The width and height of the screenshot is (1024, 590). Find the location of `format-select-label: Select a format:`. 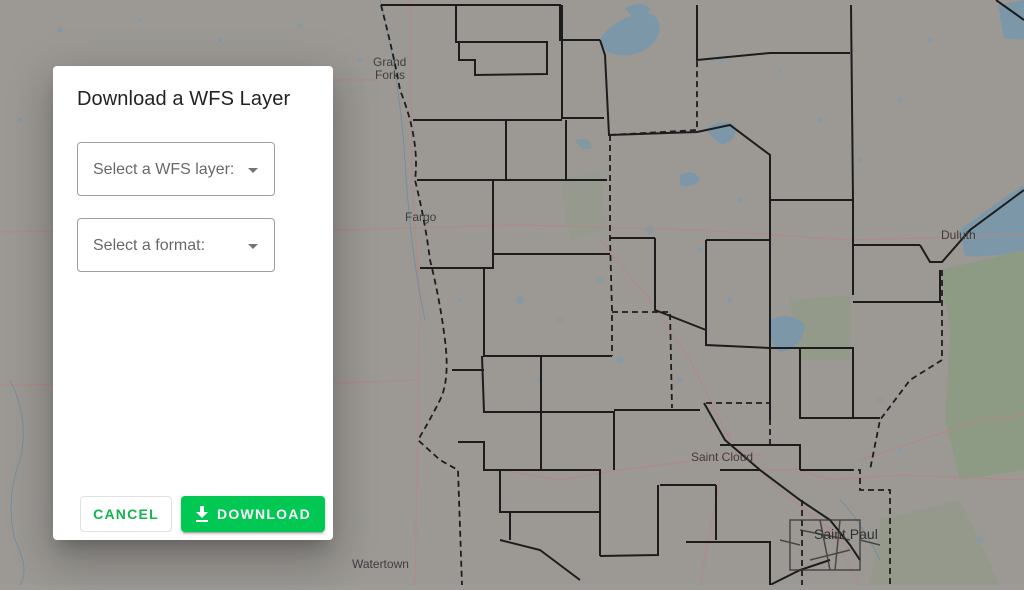

format-select-label: Select a format: is located at coordinates (149, 245).